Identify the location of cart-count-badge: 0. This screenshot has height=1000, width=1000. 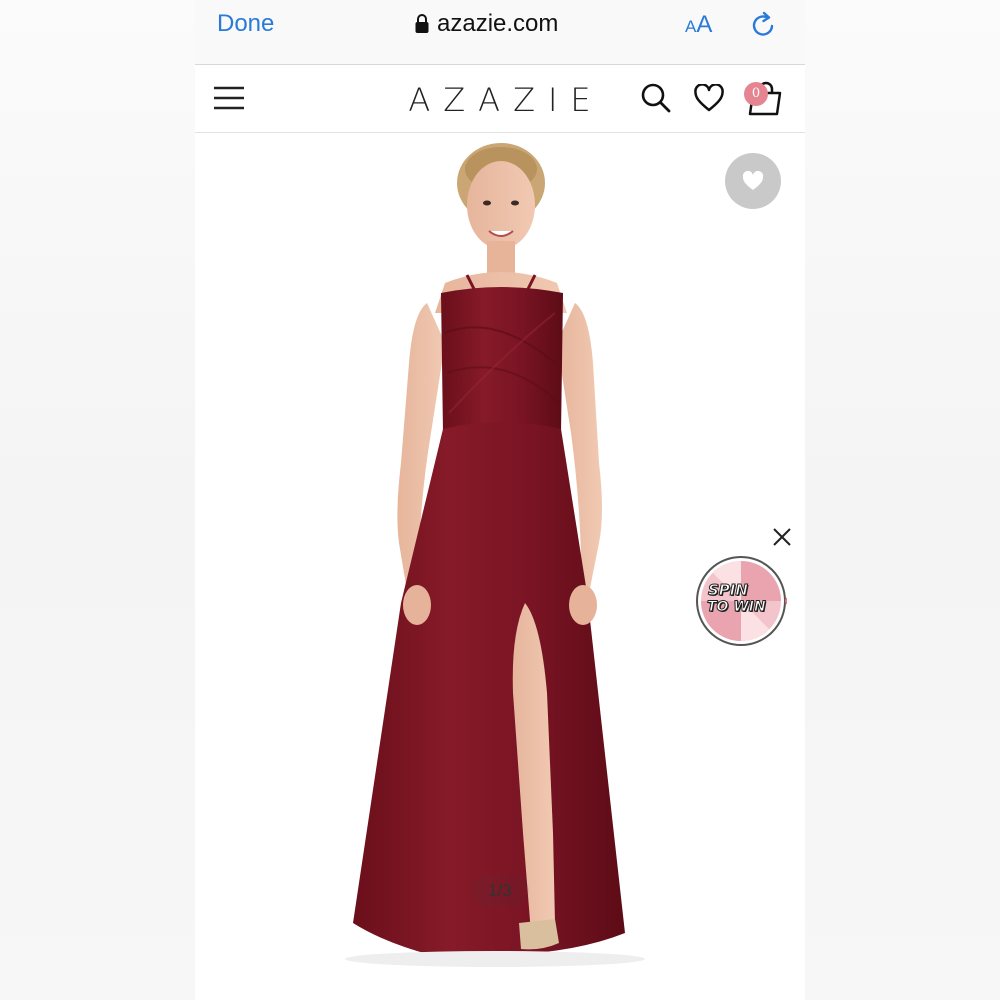
(756, 94).